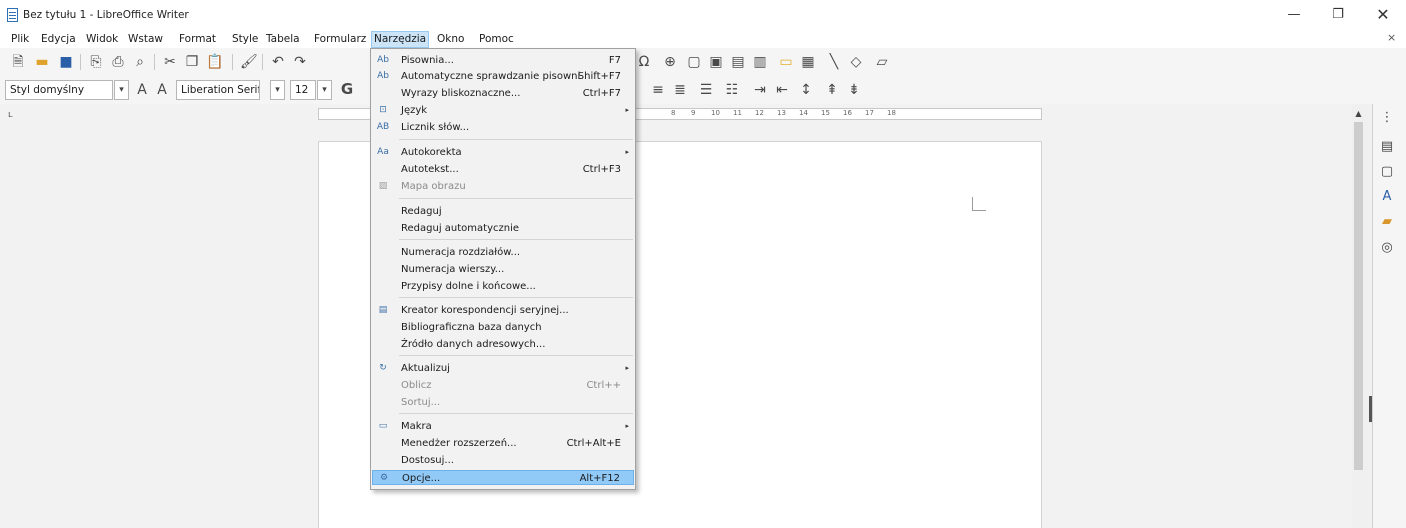 The height and width of the screenshot is (528, 1406). I want to click on ruler-number: 16, so click(847, 113).